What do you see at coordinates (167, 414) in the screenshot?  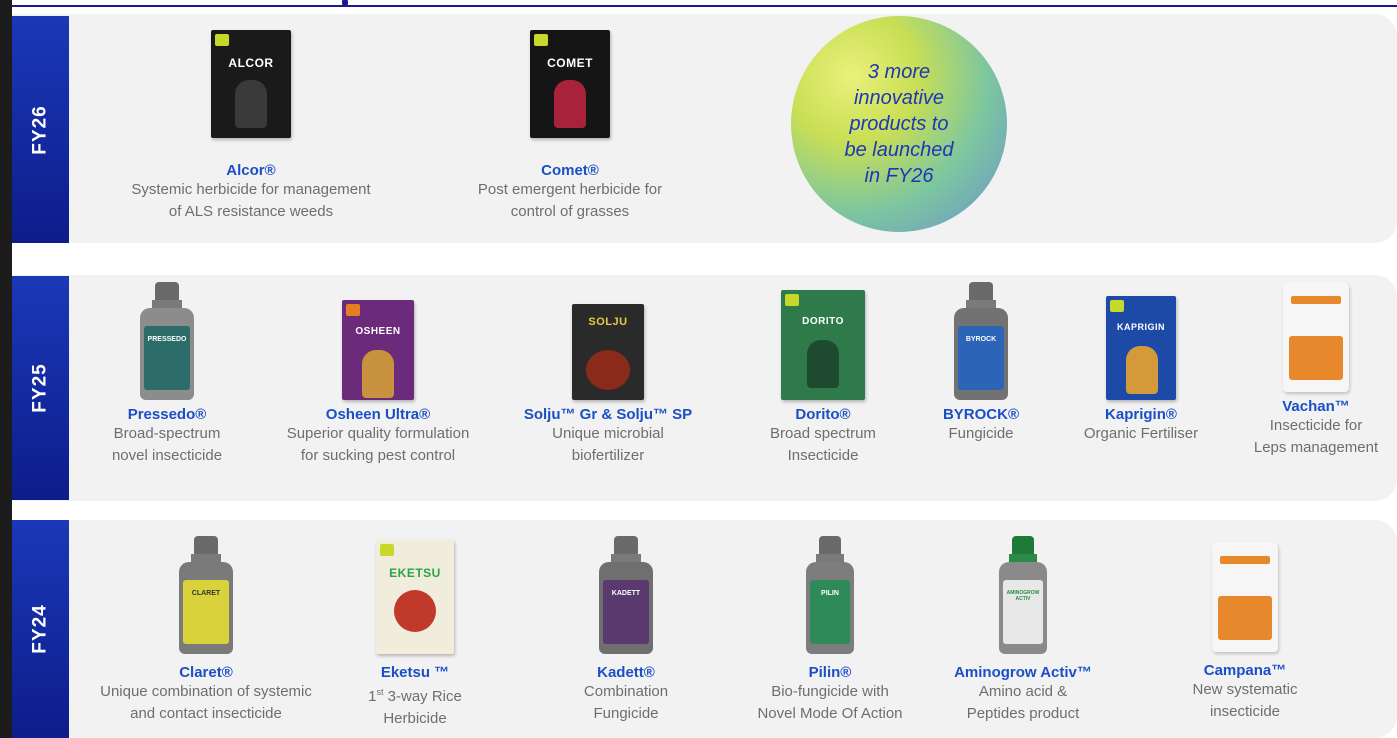 I see `product-name: Pressedo®` at bounding box center [167, 414].